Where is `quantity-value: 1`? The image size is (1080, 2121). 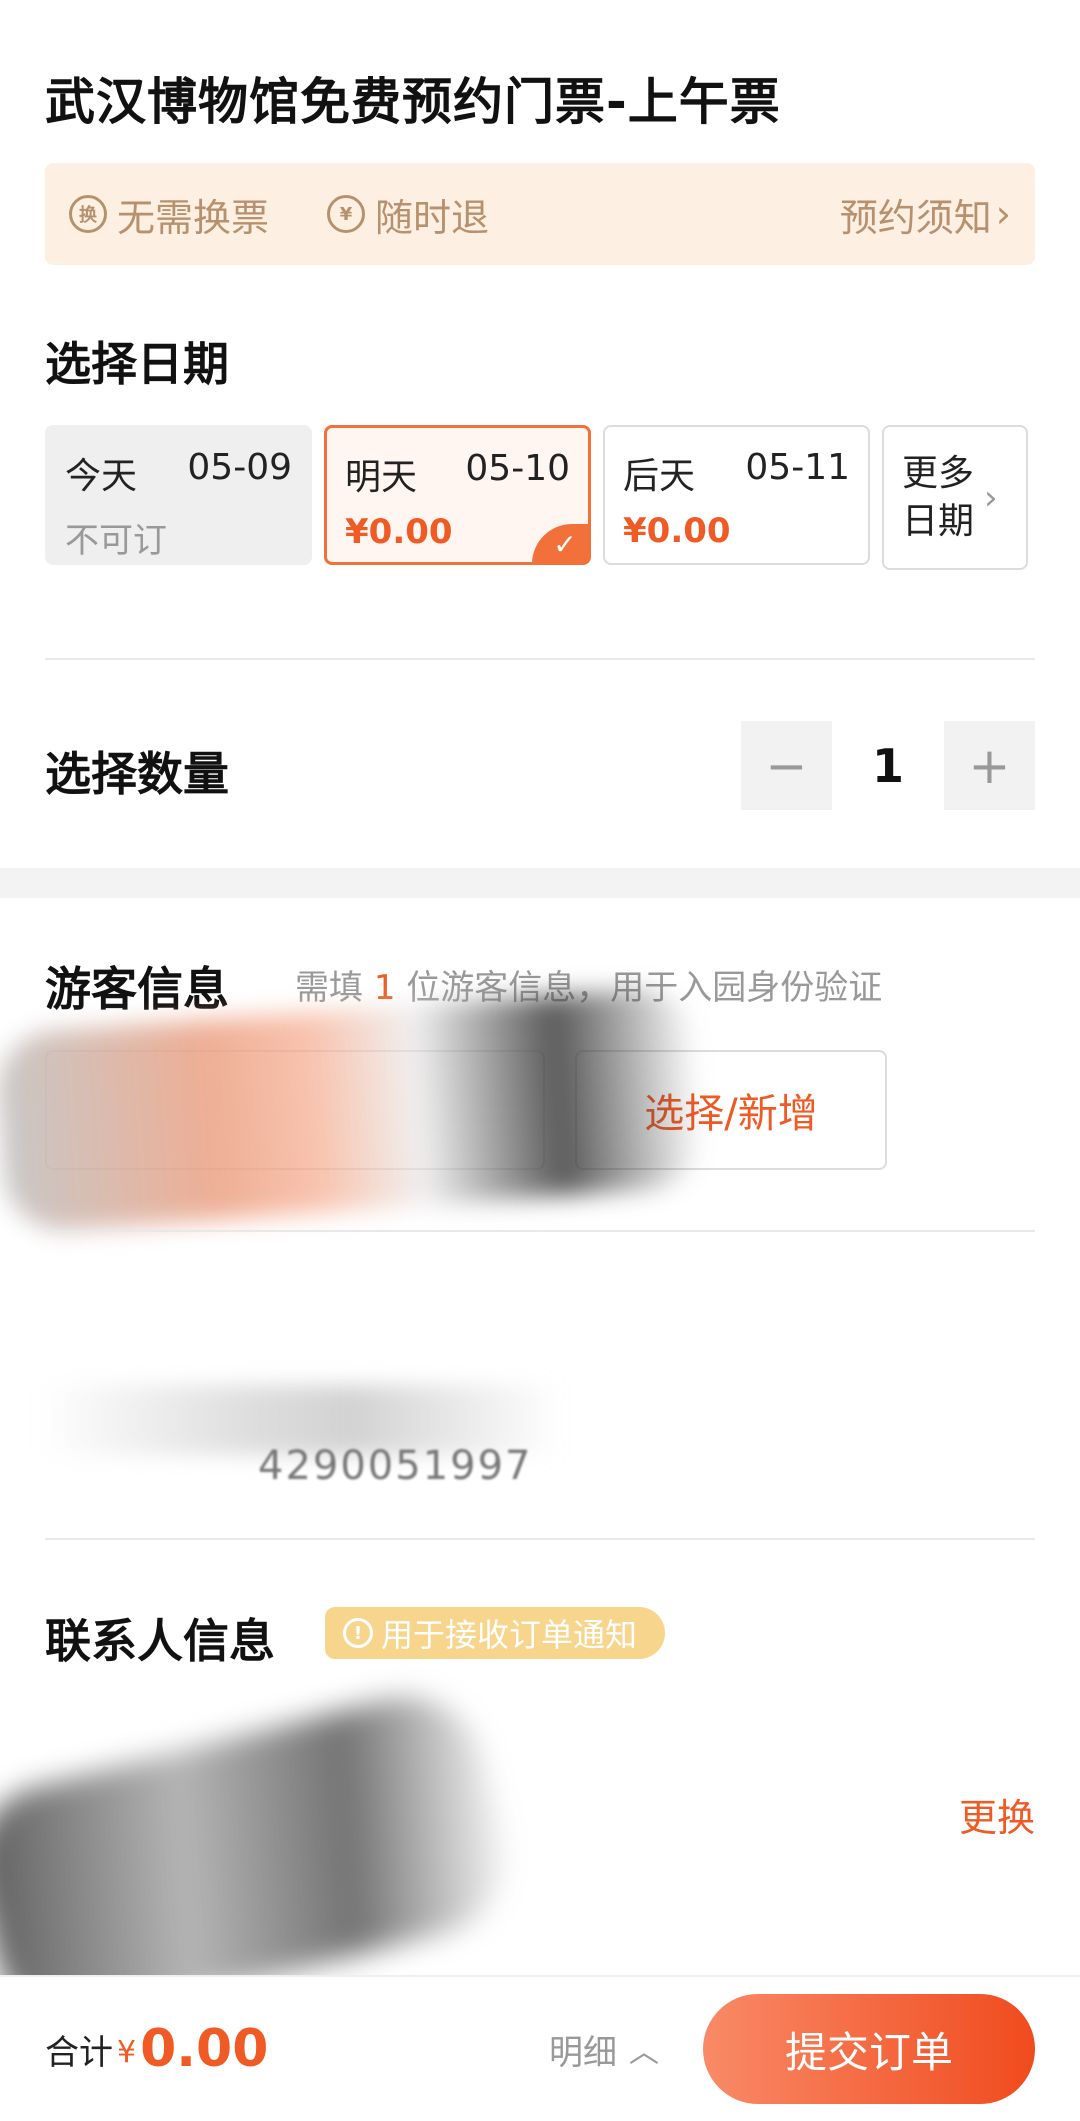
quantity-value: 1 is located at coordinates (887, 765).